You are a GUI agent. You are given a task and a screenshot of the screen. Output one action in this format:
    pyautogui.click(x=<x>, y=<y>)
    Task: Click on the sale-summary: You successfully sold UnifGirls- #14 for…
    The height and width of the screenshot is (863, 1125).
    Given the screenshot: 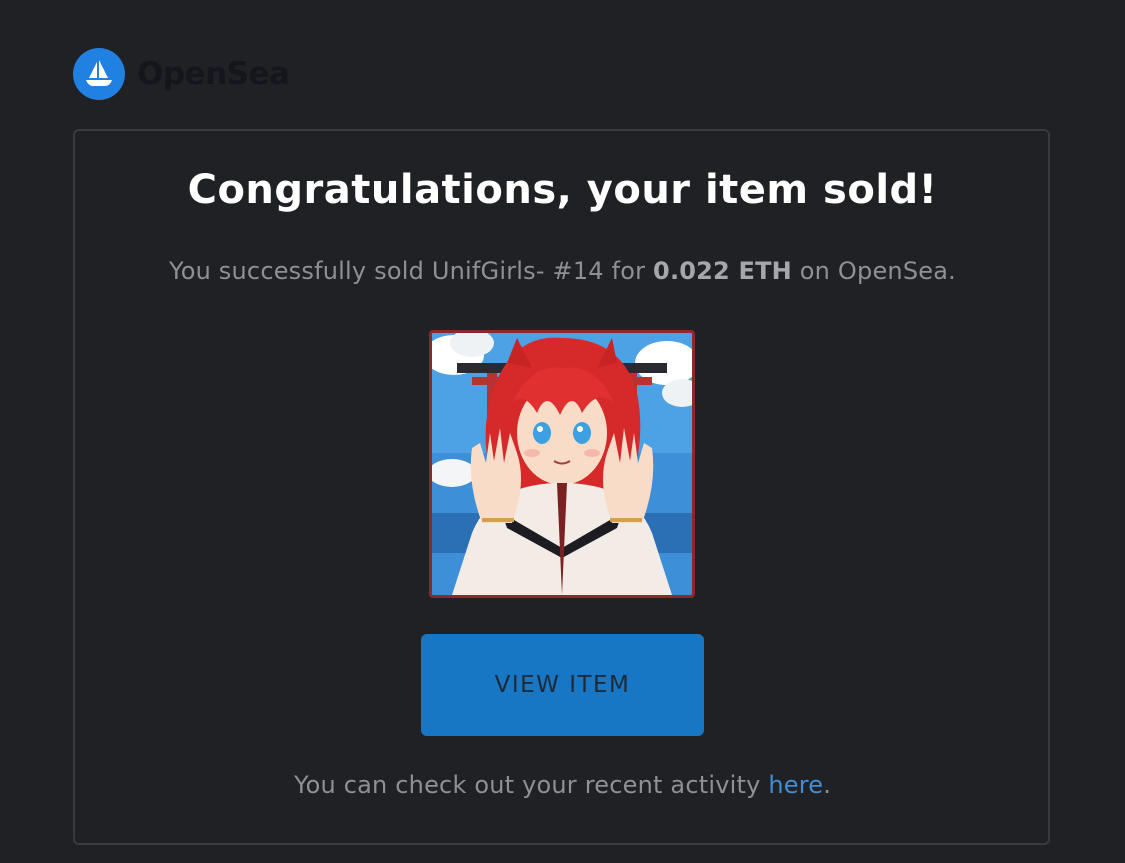 What is the action you would take?
    pyautogui.click(x=562, y=271)
    